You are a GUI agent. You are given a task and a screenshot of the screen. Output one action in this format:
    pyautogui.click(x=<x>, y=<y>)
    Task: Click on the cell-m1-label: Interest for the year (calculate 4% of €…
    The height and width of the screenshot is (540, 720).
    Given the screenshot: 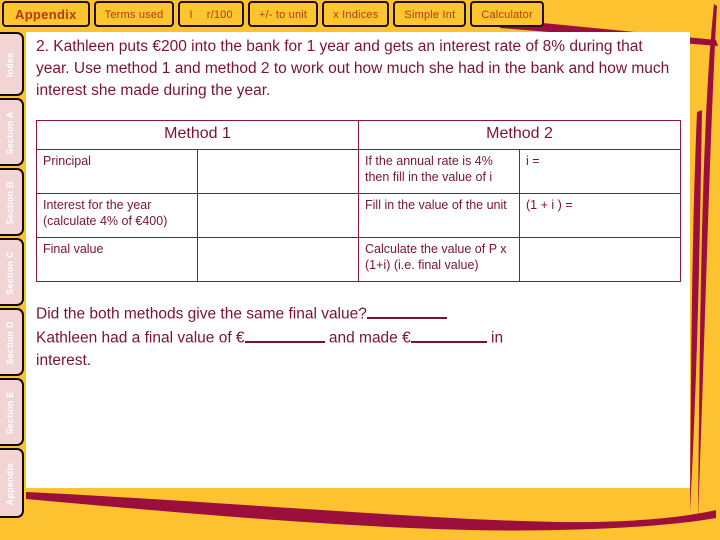 What is the action you would take?
    pyautogui.click(x=117, y=215)
    